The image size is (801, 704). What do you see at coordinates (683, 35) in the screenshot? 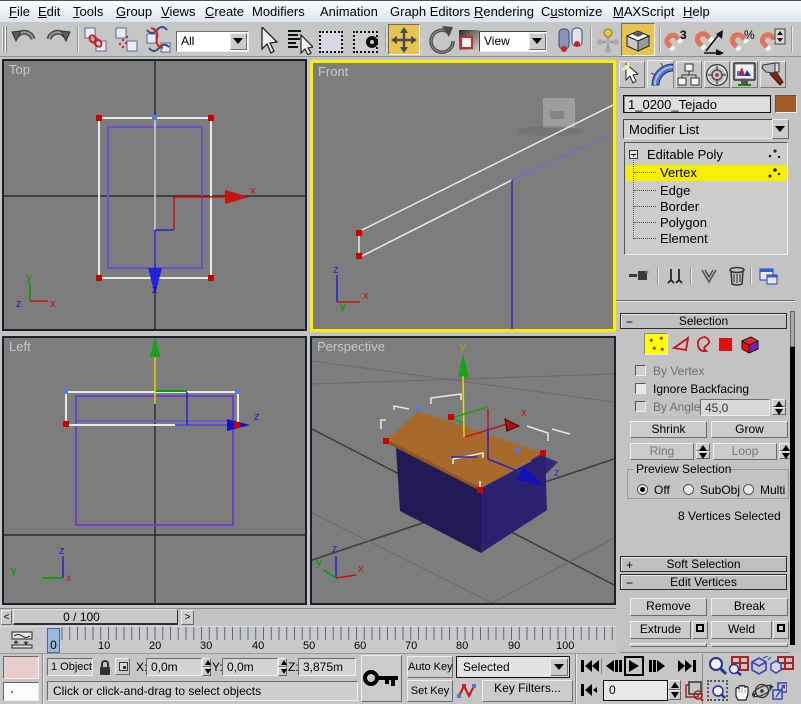
I see `svg-text: 3` at bounding box center [683, 35].